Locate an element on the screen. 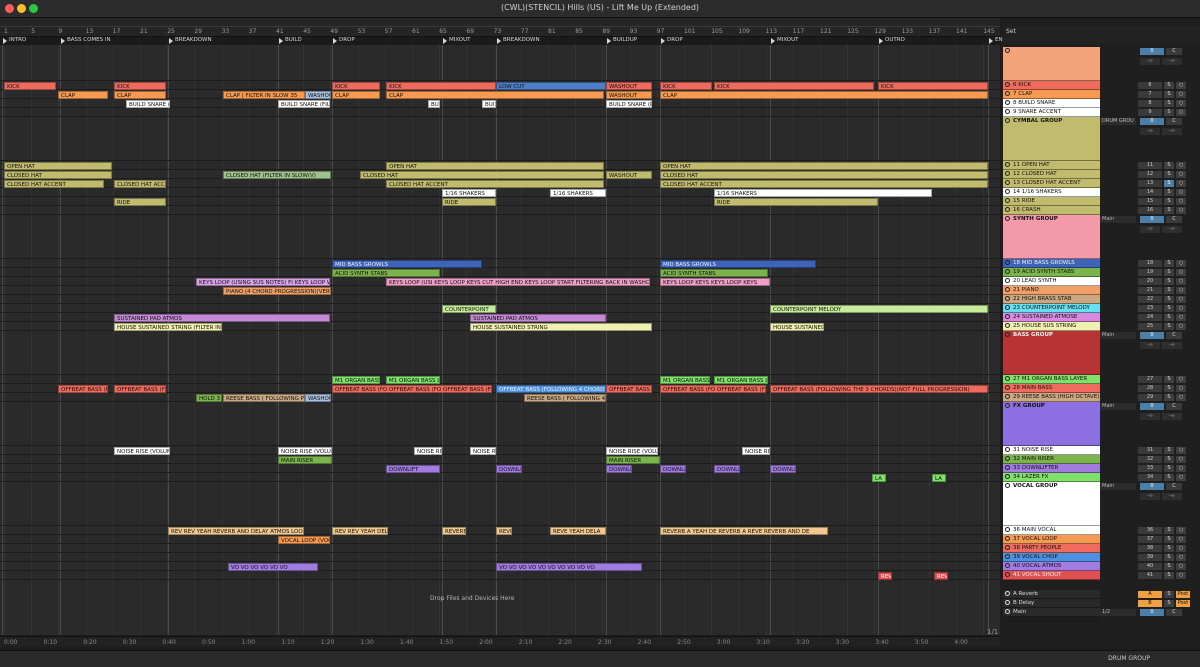 This screenshot has height=667, width=1200. track-number-button: 20 is located at coordinates (1150, 281).